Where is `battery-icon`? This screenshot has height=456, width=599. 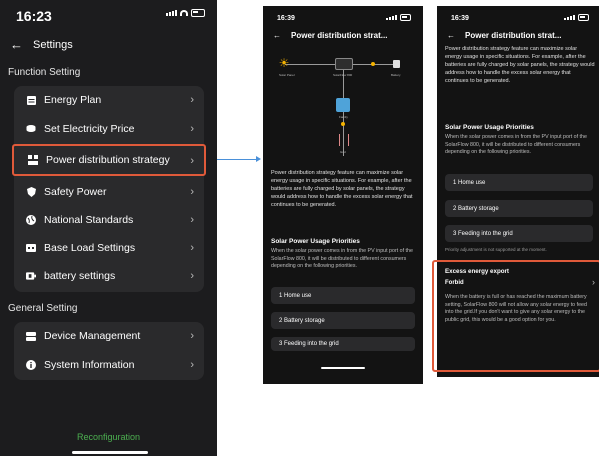
battery-icon is located at coordinates (31, 276).